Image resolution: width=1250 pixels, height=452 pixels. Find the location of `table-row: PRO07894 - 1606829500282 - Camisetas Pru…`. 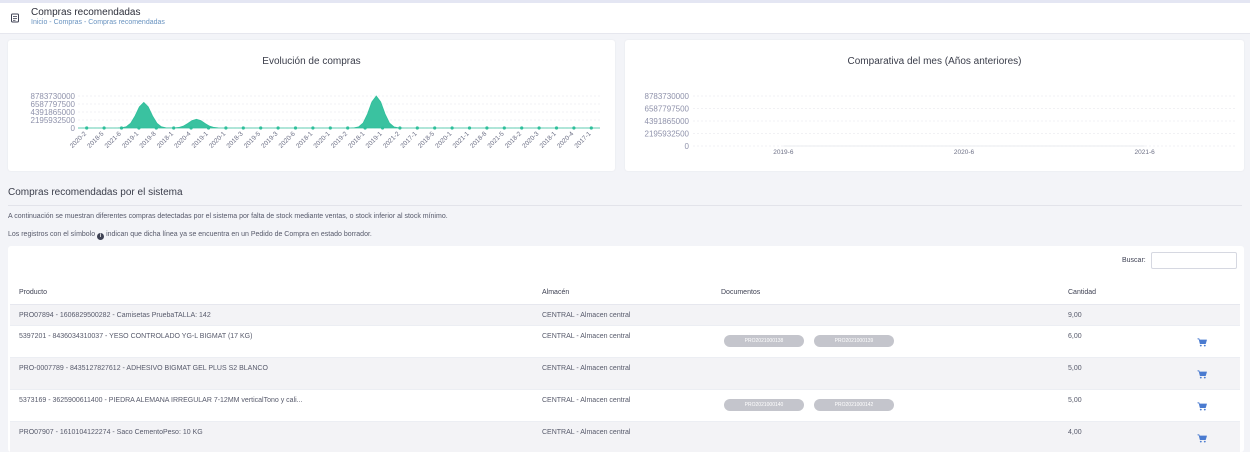

table-row: PRO07894 - 1606829500282 - Camisetas Pru… is located at coordinates (625, 315).